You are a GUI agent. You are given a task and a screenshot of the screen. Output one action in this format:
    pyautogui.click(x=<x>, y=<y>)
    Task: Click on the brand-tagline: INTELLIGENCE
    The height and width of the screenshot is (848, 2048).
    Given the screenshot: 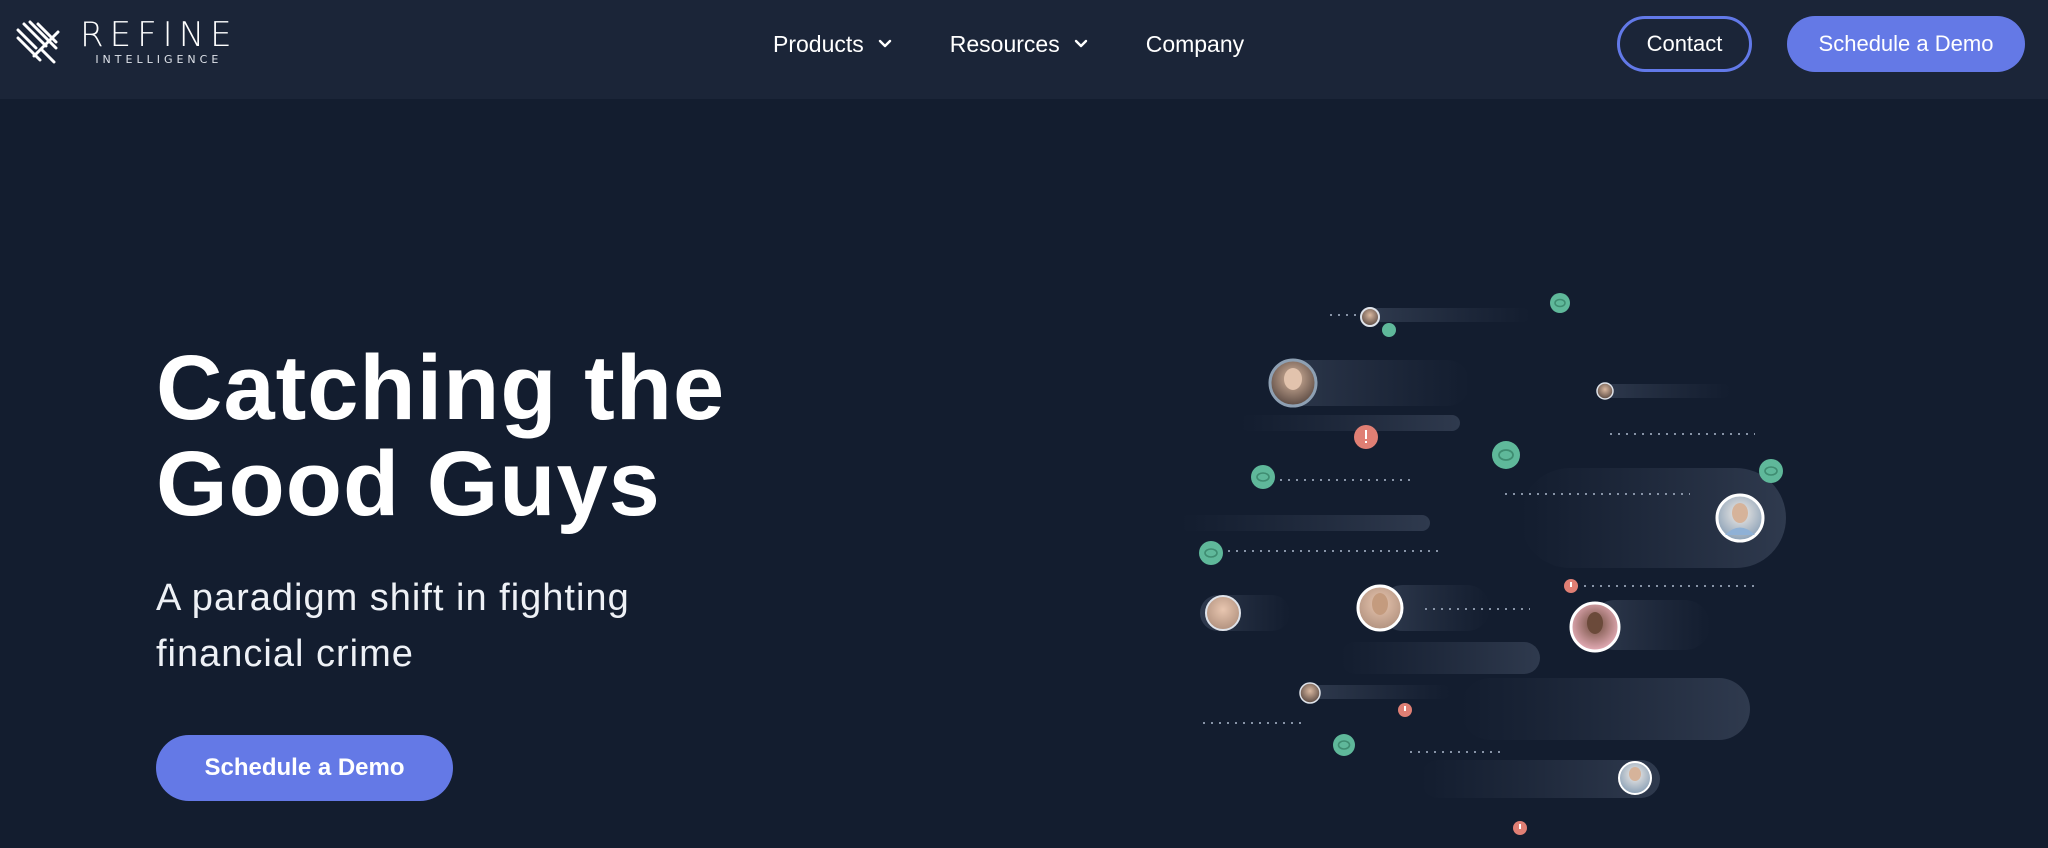 What is the action you would take?
    pyautogui.click(x=159, y=59)
    